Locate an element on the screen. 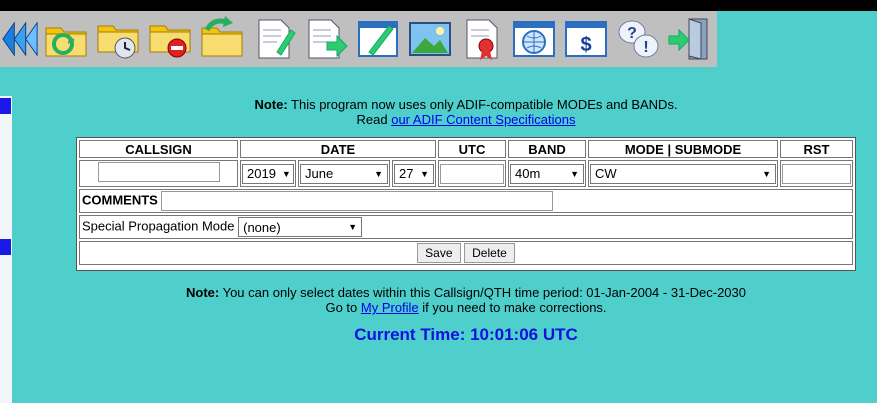  back-arrow-icon is located at coordinates (20, 39).